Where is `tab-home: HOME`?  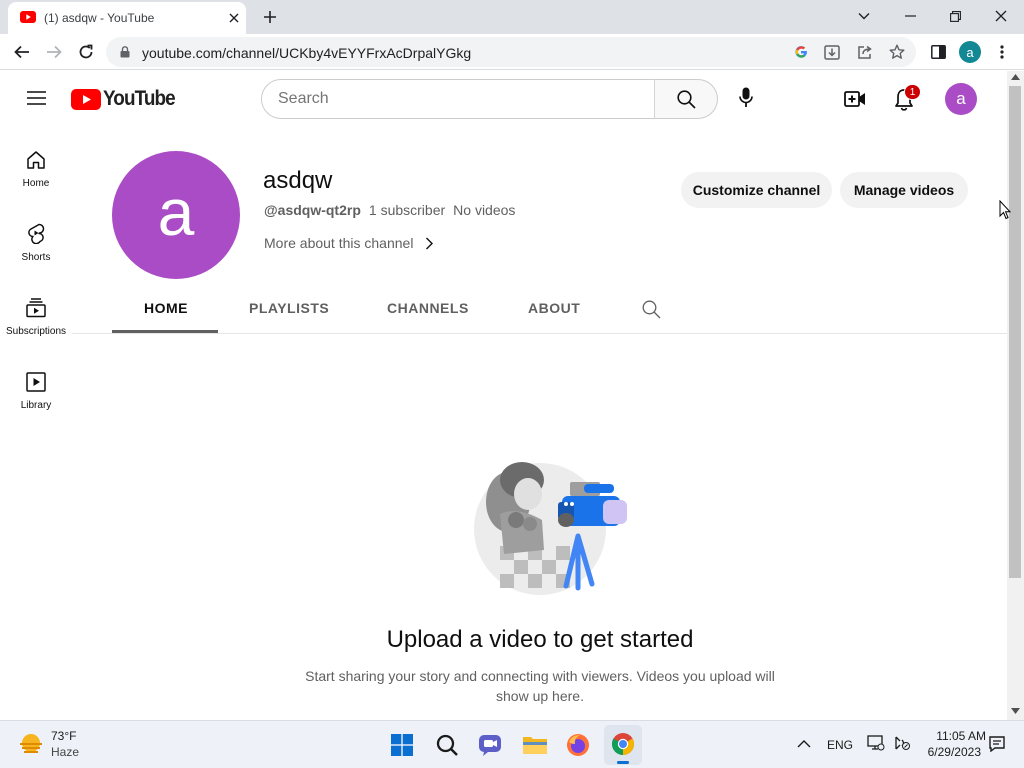
tab-home: HOME is located at coordinates (166, 308).